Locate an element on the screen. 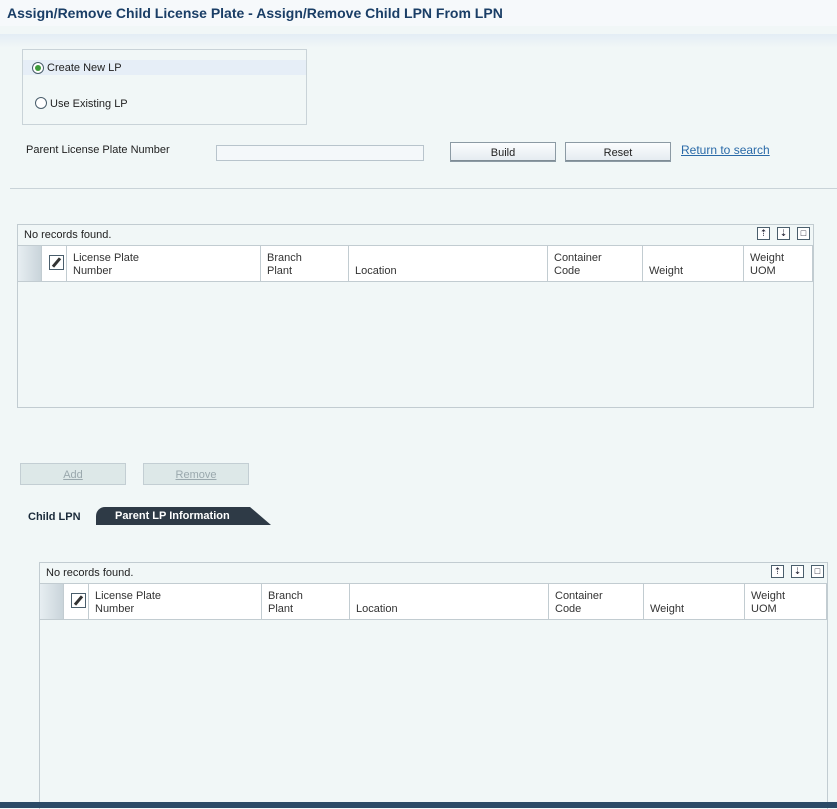 The image size is (837, 809). parent-lp-input is located at coordinates (320, 153).